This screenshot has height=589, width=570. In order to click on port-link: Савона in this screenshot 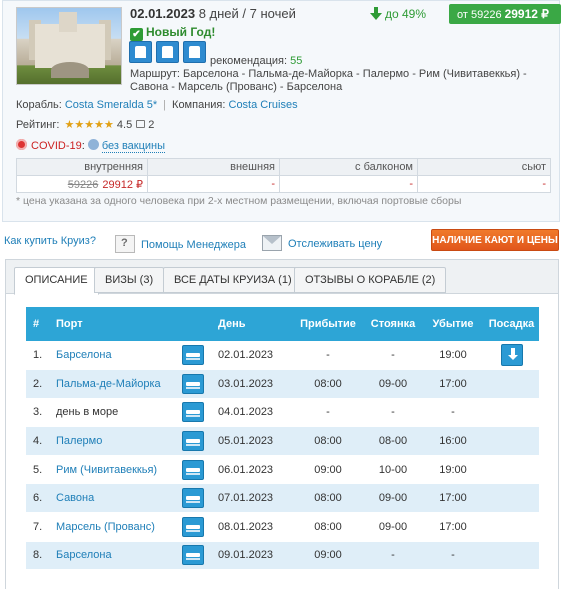, I will do `click(75, 498)`.